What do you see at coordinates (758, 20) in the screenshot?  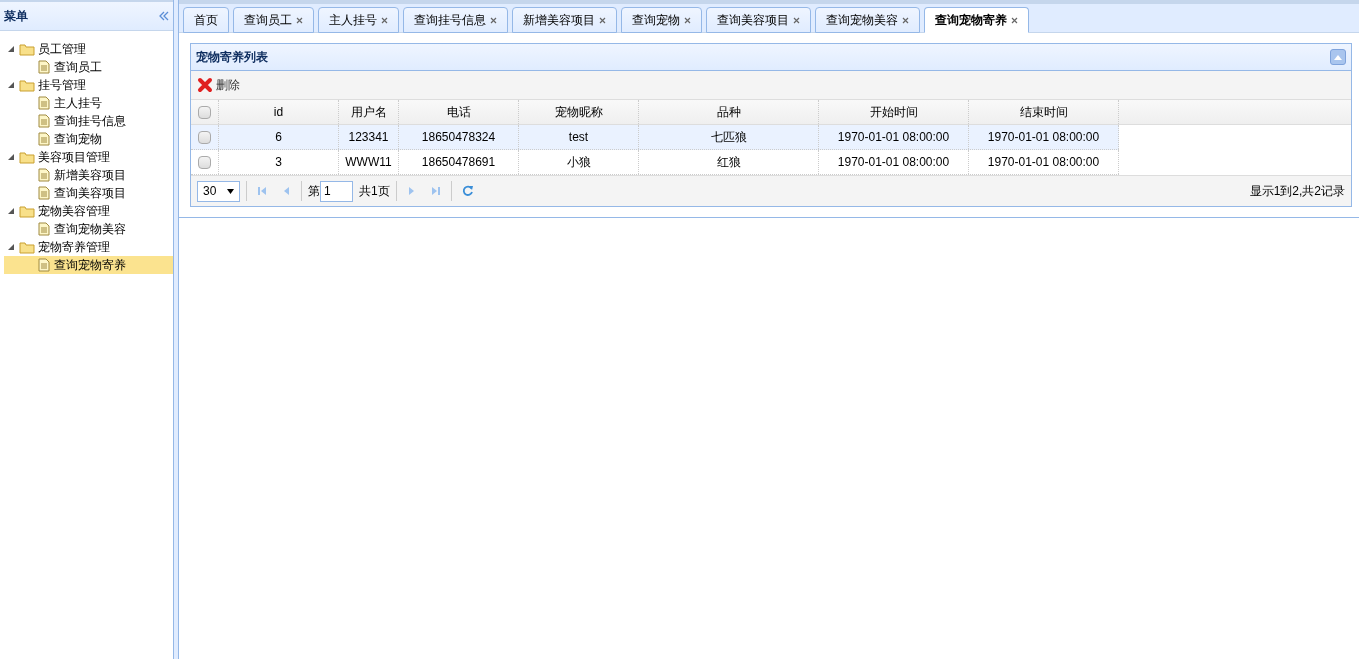 I see `tab: 查询美容项目` at bounding box center [758, 20].